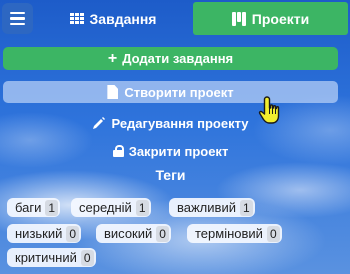  What do you see at coordinates (179, 92) in the screenshot?
I see `create-project-label: Створити проект` at bounding box center [179, 92].